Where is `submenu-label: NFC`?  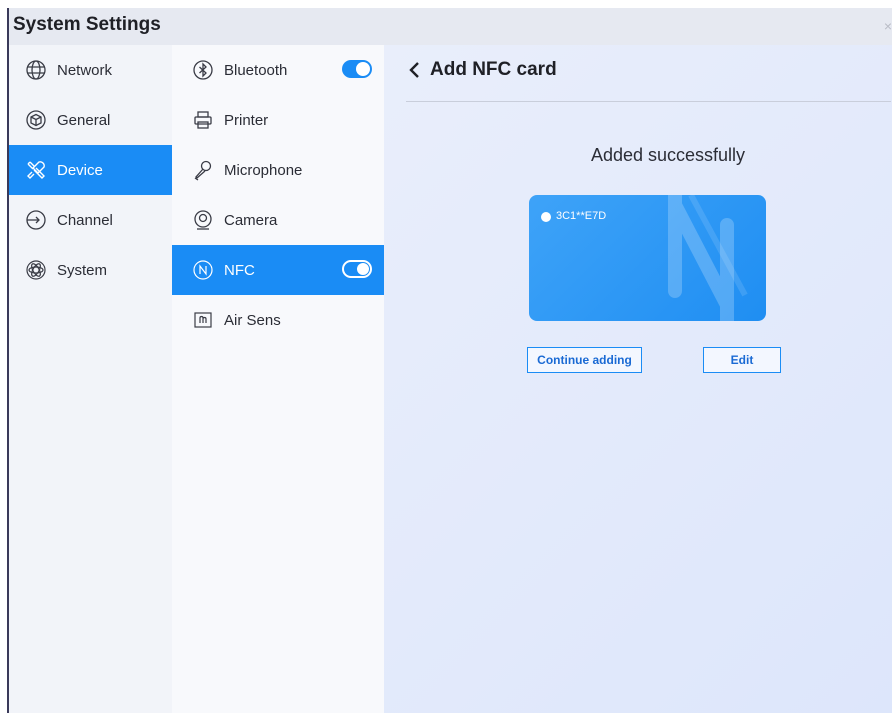
submenu-label: NFC is located at coordinates (239, 270).